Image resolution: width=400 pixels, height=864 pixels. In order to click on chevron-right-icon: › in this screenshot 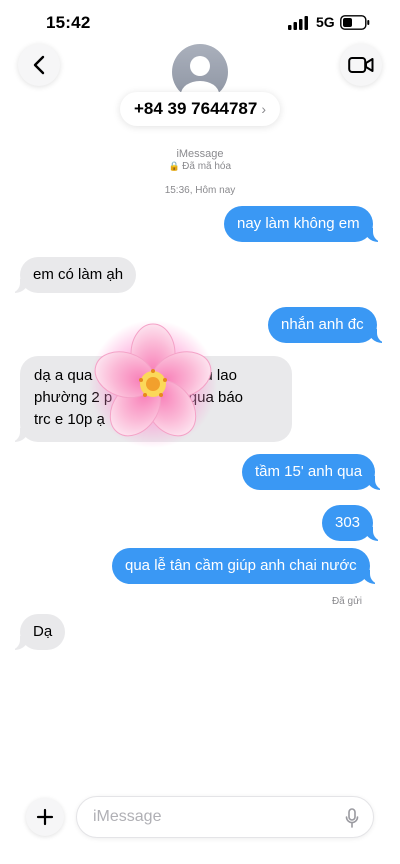, I will do `click(264, 109)`.